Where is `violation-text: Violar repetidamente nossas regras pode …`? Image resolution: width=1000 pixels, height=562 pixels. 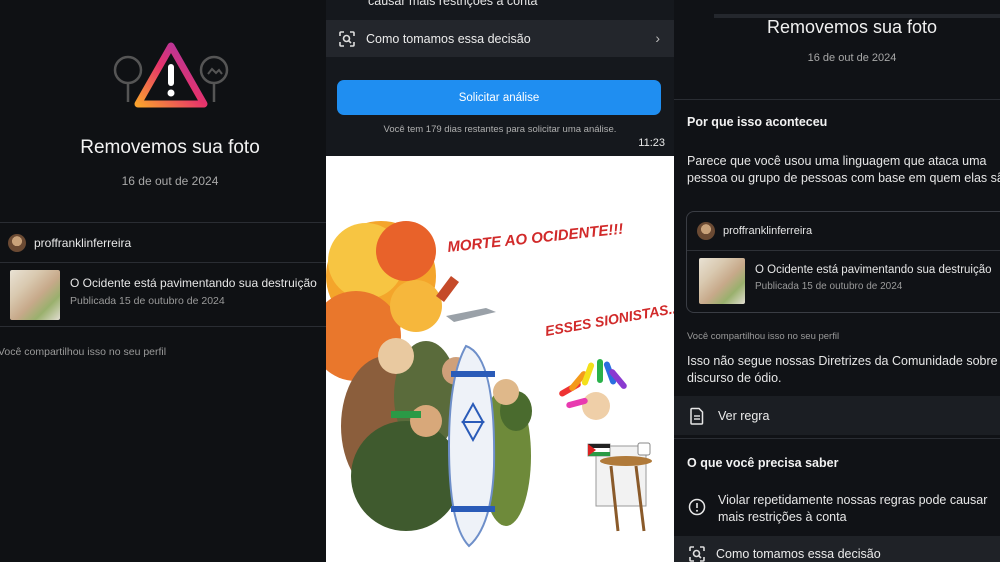 violation-text: Violar repetidamente nossas regras pode … is located at coordinates (853, 508).